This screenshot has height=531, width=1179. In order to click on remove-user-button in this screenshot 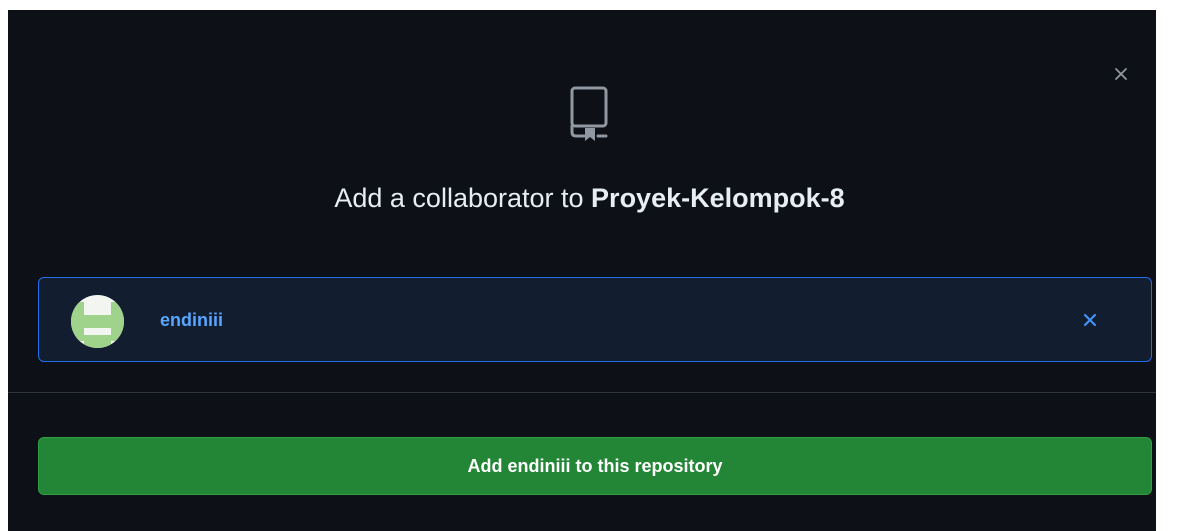, I will do `click(1090, 320)`.